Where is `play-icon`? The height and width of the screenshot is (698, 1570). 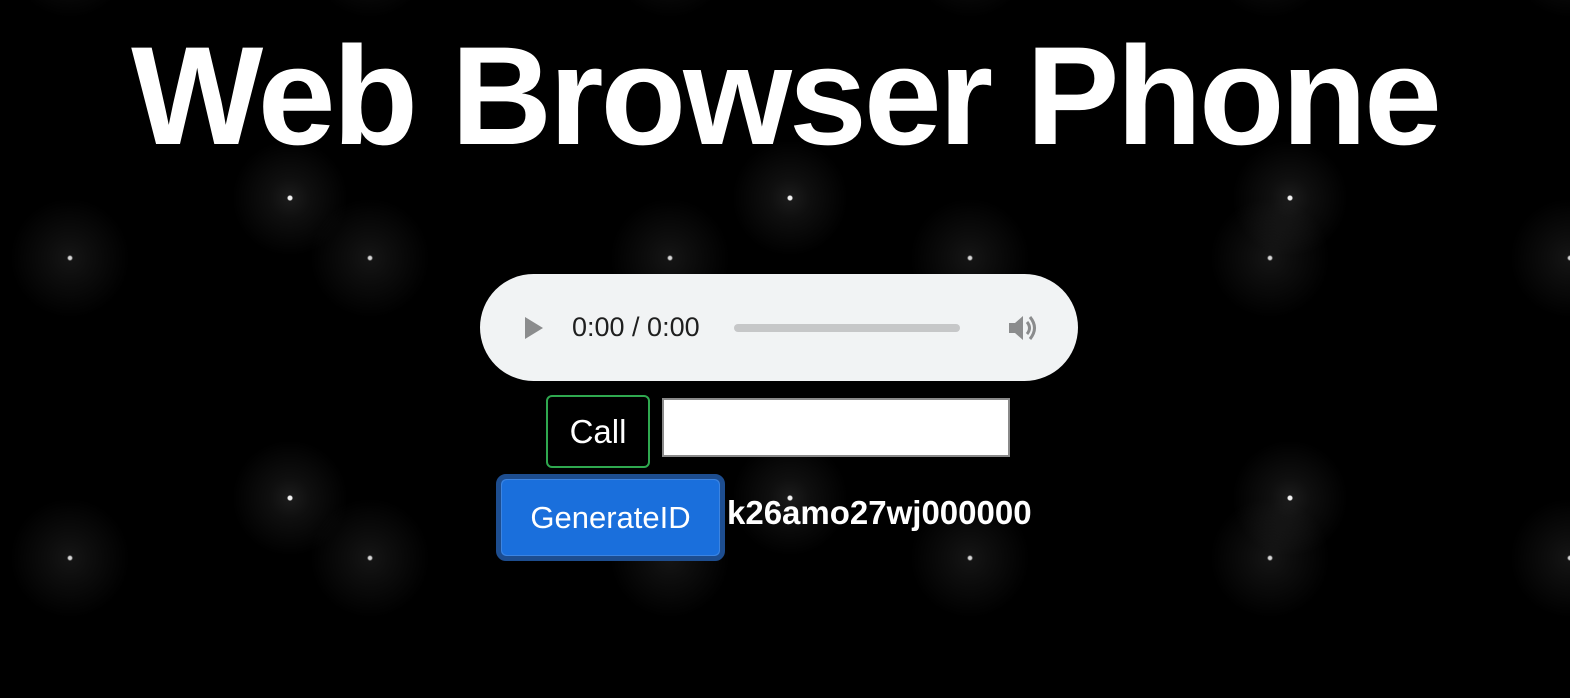 play-icon is located at coordinates (534, 327).